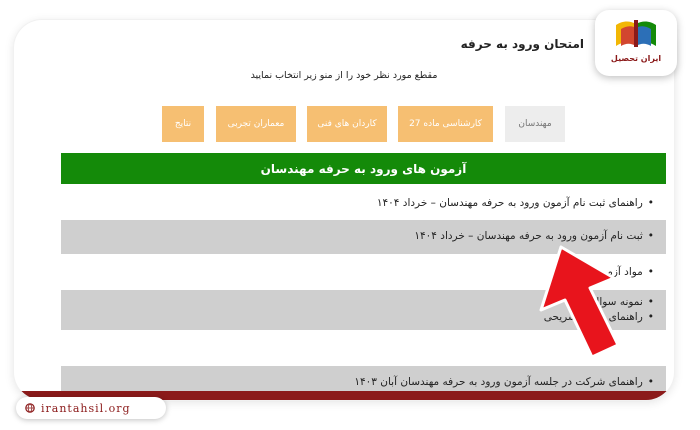  What do you see at coordinates (363, 168) in the screenshot?
I see `section-header: آزمون های ورود به حرفه مهندسان` at bounding box center [363, 168].